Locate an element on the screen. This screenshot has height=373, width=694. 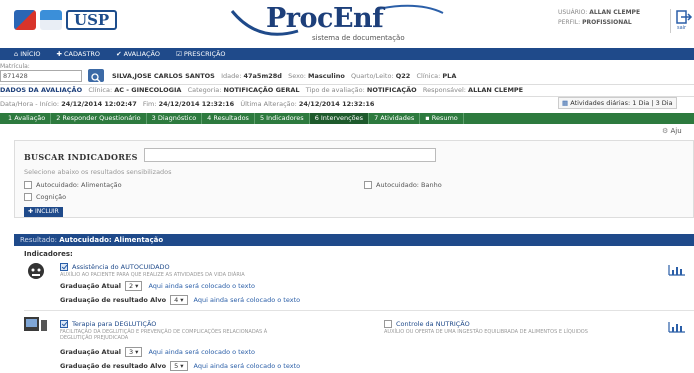
datahora-label: Data/Hora - Início: is located at coordinates (30, 104).